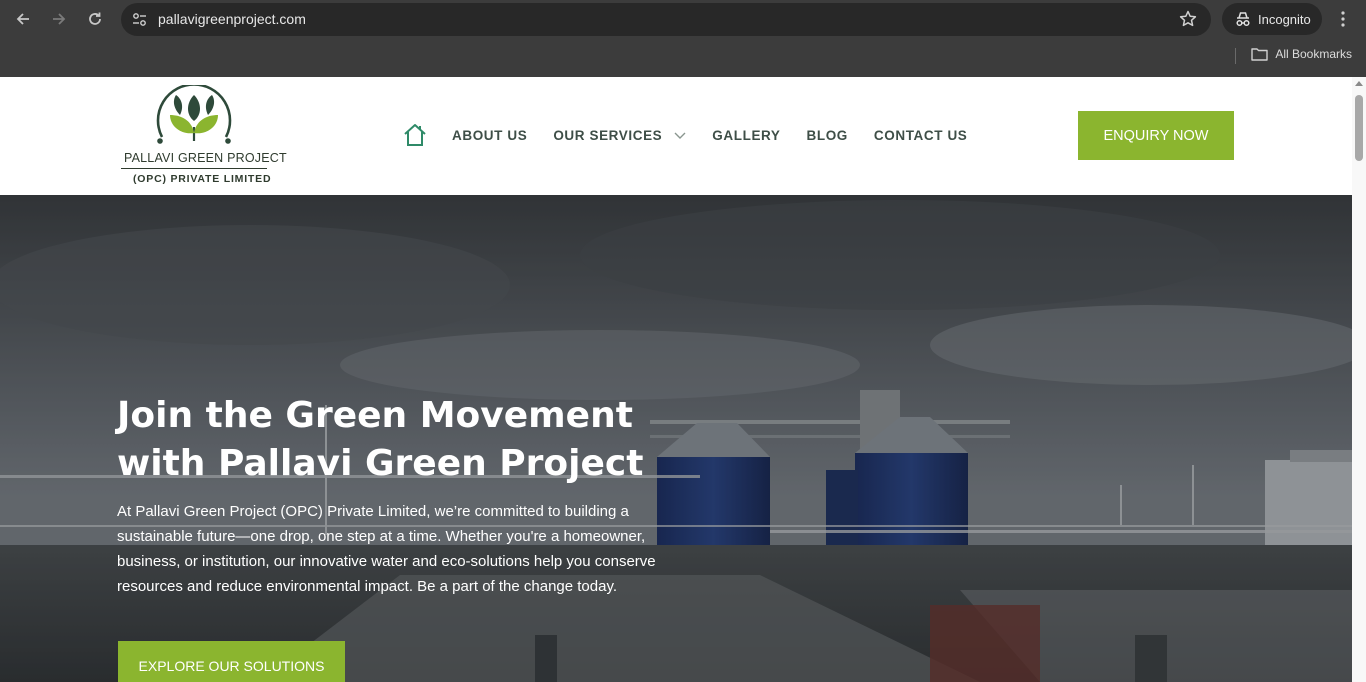 This screenshot has width=1366, height=682. I want to click on bookmark-star-icon, so click(1188, 19).